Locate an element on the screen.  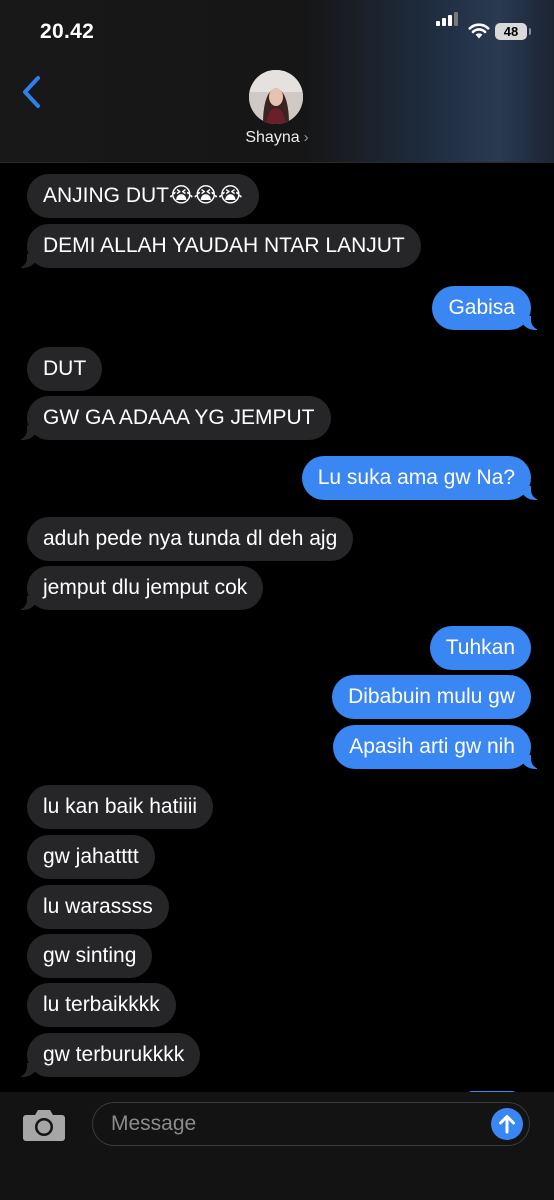
incoming-message: GW GA ADAAA YG JEMPUT is located at coordinates (174, 418).